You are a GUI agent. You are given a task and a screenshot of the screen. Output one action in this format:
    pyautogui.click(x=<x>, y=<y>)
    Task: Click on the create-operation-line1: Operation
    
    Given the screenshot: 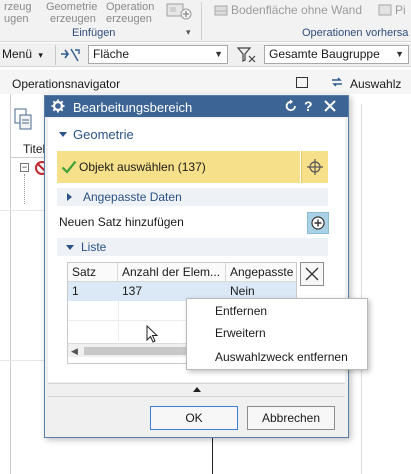 What is the action you would take?
    pyautogui.click(x=130, y=7)
    